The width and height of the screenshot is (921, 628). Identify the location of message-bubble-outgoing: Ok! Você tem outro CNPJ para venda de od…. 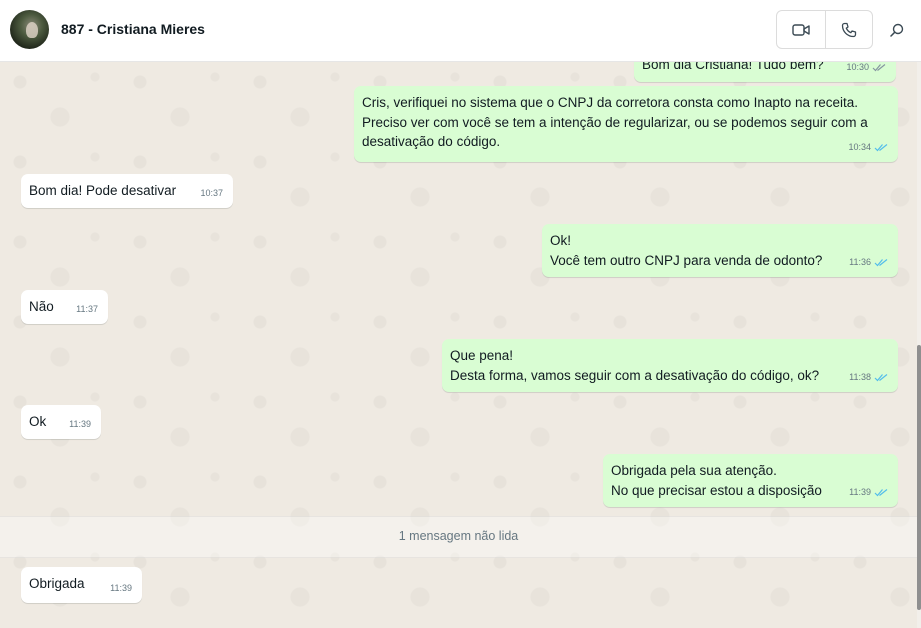
(720, 250).